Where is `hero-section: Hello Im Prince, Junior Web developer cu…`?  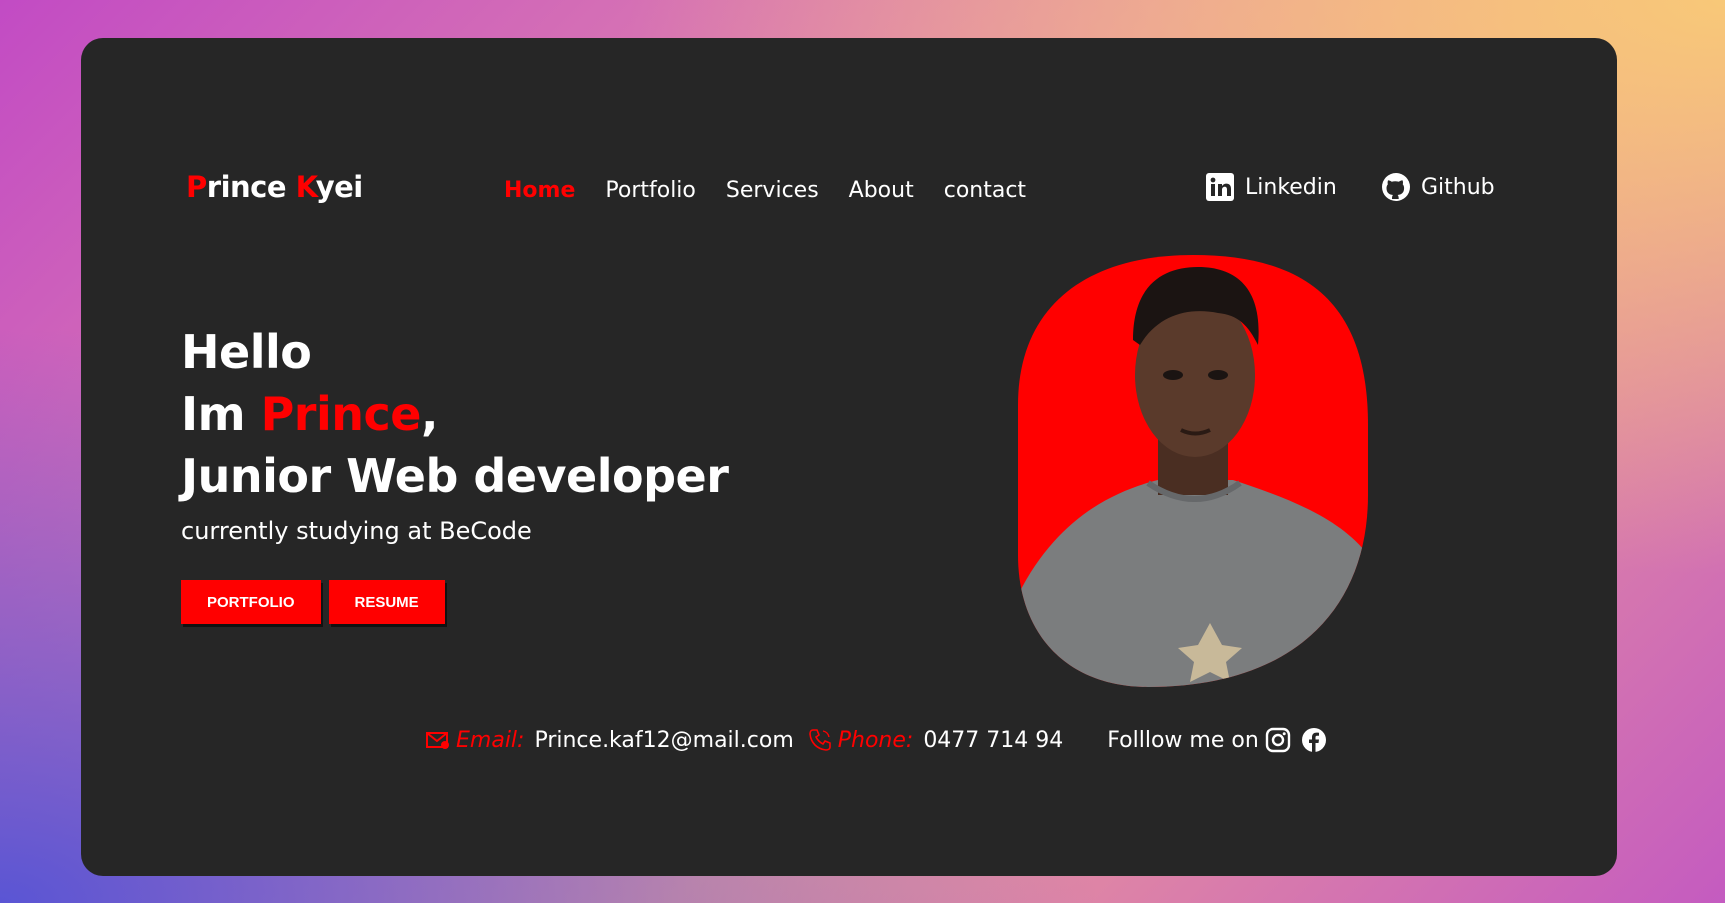
hero-section: Hello Im Prince, Junior Web developer cu… is located at coordinates (455, 433).